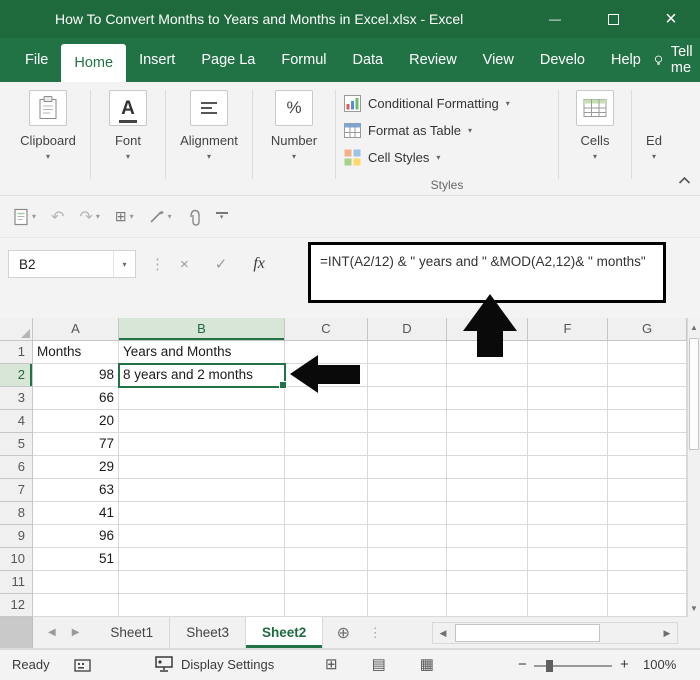 The height and width of the screenshot is (680, 700). What do you see at coordinates (407, 605) in the screenshot?
I see `cell-D12` at bounding box center [407, 605].